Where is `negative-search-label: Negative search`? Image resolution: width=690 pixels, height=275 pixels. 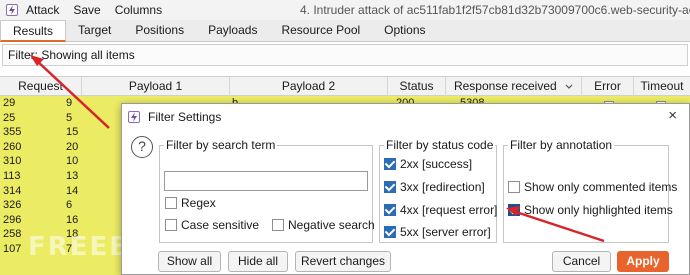 negative-search-label: Negative search is located at coordinates (331, 225).